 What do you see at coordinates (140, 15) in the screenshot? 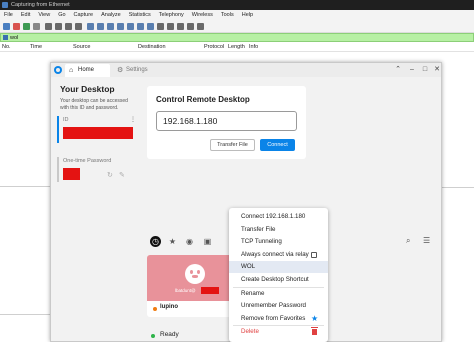
I see `menu-statistics: Statistics` at bounding box center [140, 15].